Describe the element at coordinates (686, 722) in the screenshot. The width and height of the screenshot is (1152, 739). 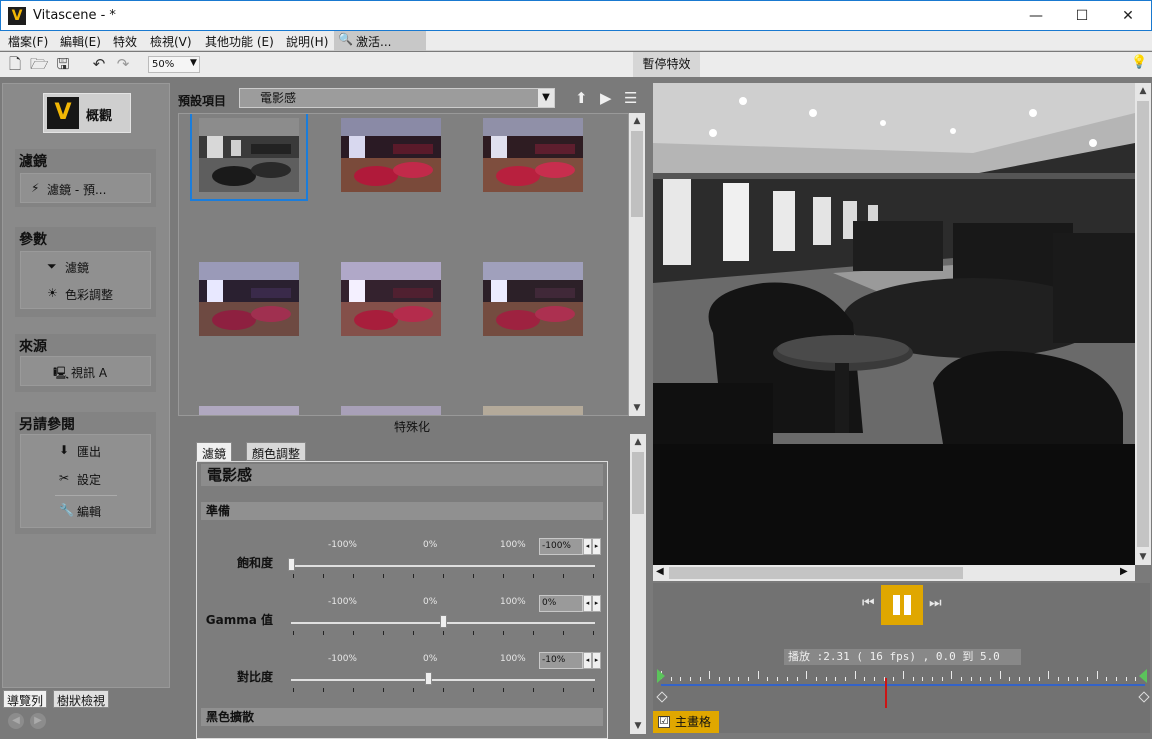
I see `main-keyframe-toggle: ☑ 主畫格` at that location.